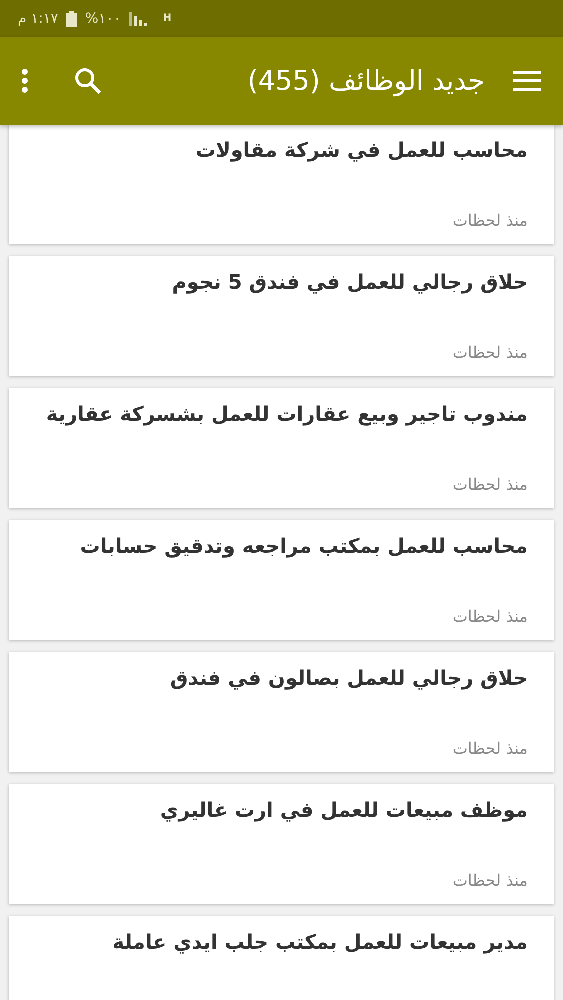  Describe the element at coordinates (167, 18) in the screenshot. I see `network-type: H` at that location.